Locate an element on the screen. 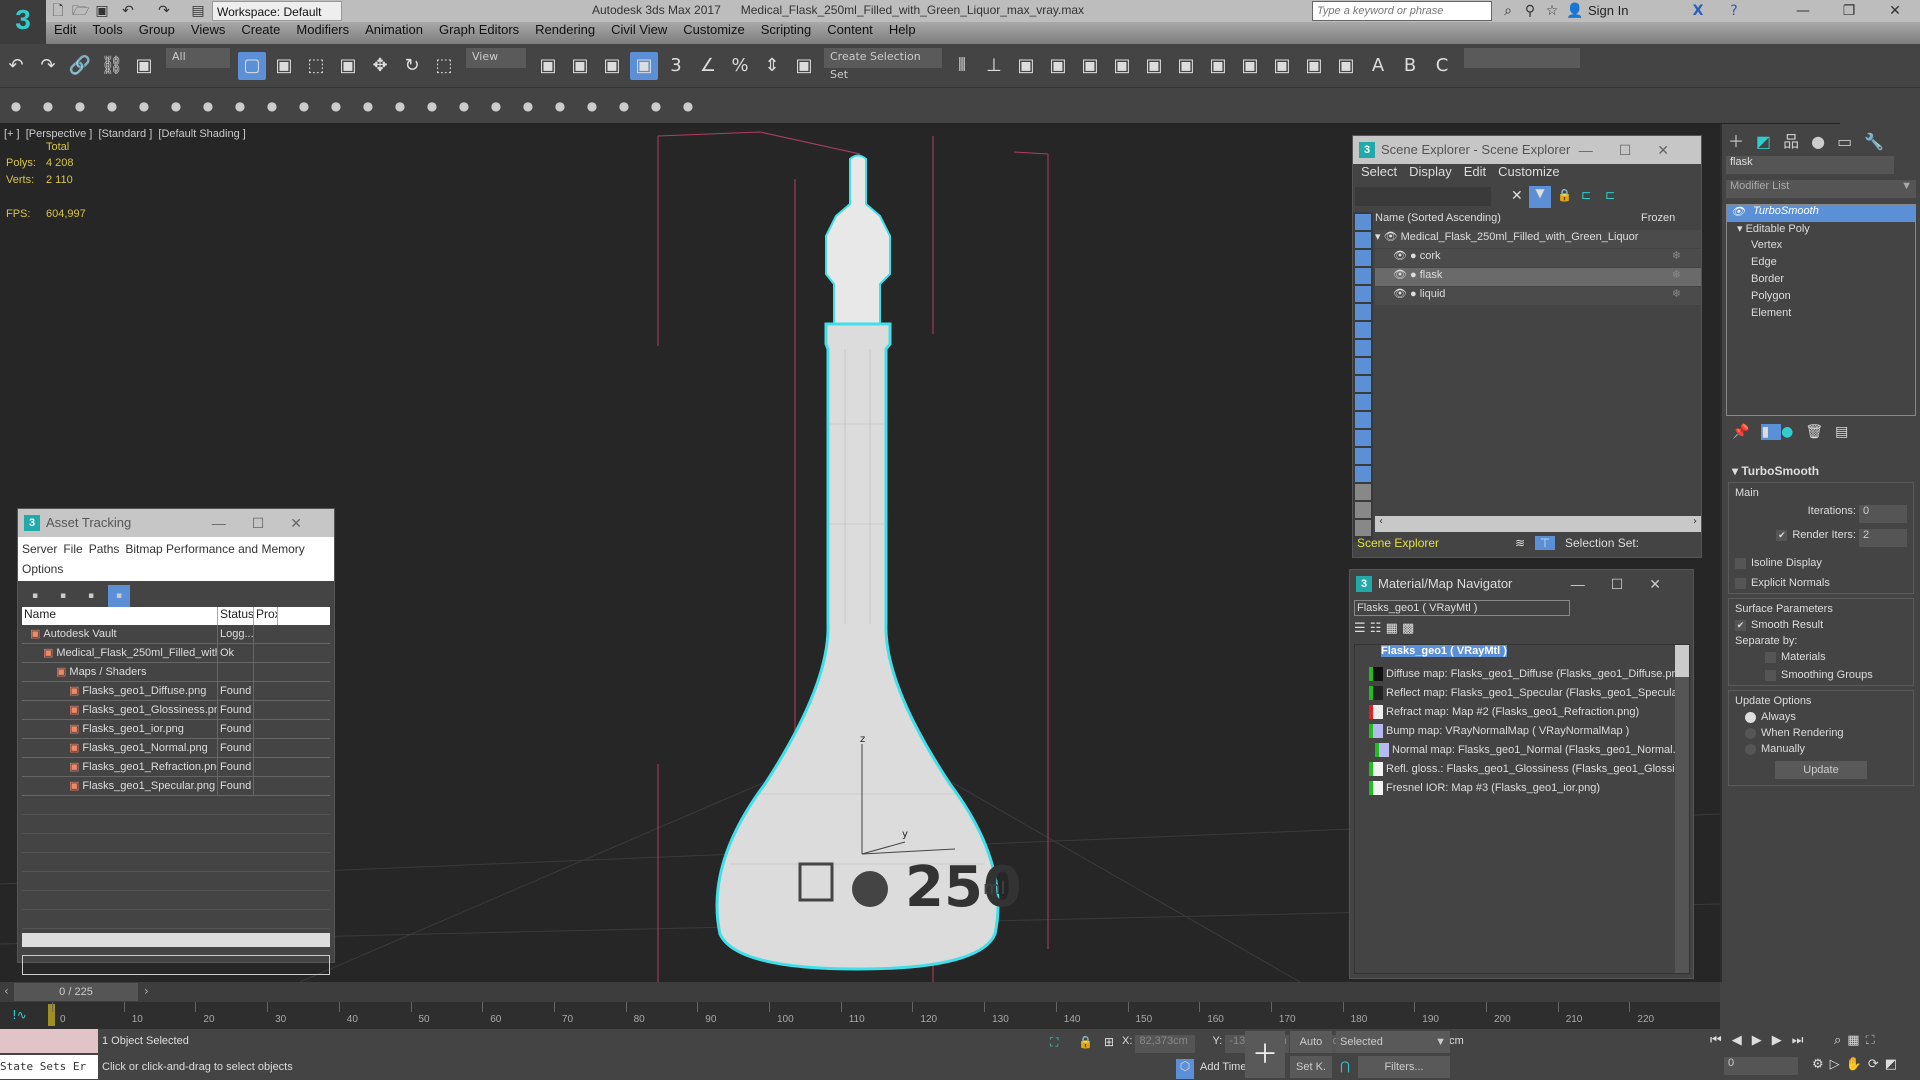 The width and height of the screenshot is (1920, 1080). menu-help: Help is located at coordinates (902, 29).